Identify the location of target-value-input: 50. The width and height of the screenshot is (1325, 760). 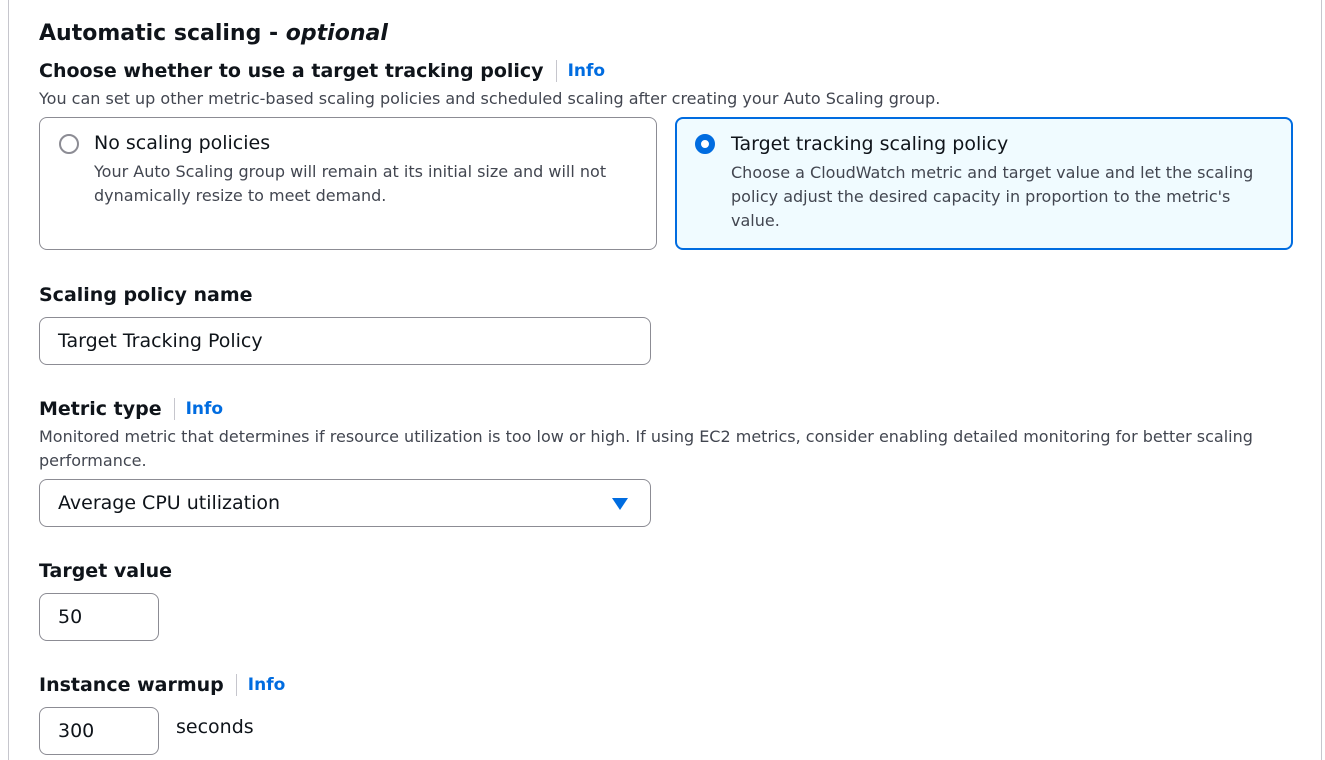
(99, 617).